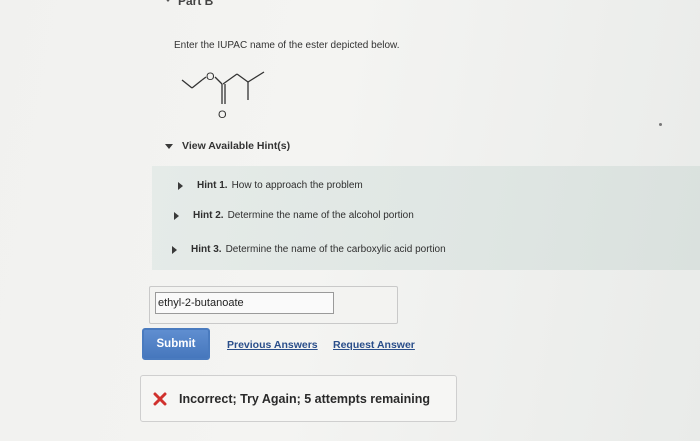  I want to click on part-title: Part B, so click(196, 4).